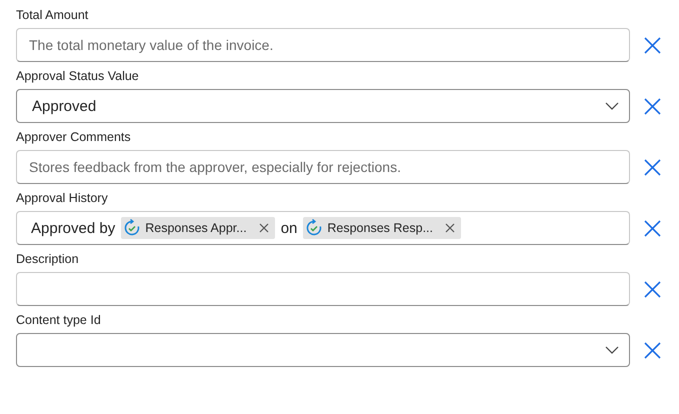  I want to click on field-label: Approval Status Value, so click(78, 76).